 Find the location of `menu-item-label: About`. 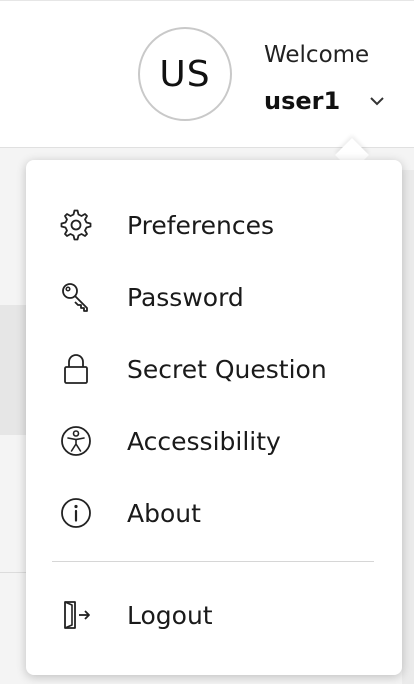

menu-item-label: About is located at coordinates (164, 513).